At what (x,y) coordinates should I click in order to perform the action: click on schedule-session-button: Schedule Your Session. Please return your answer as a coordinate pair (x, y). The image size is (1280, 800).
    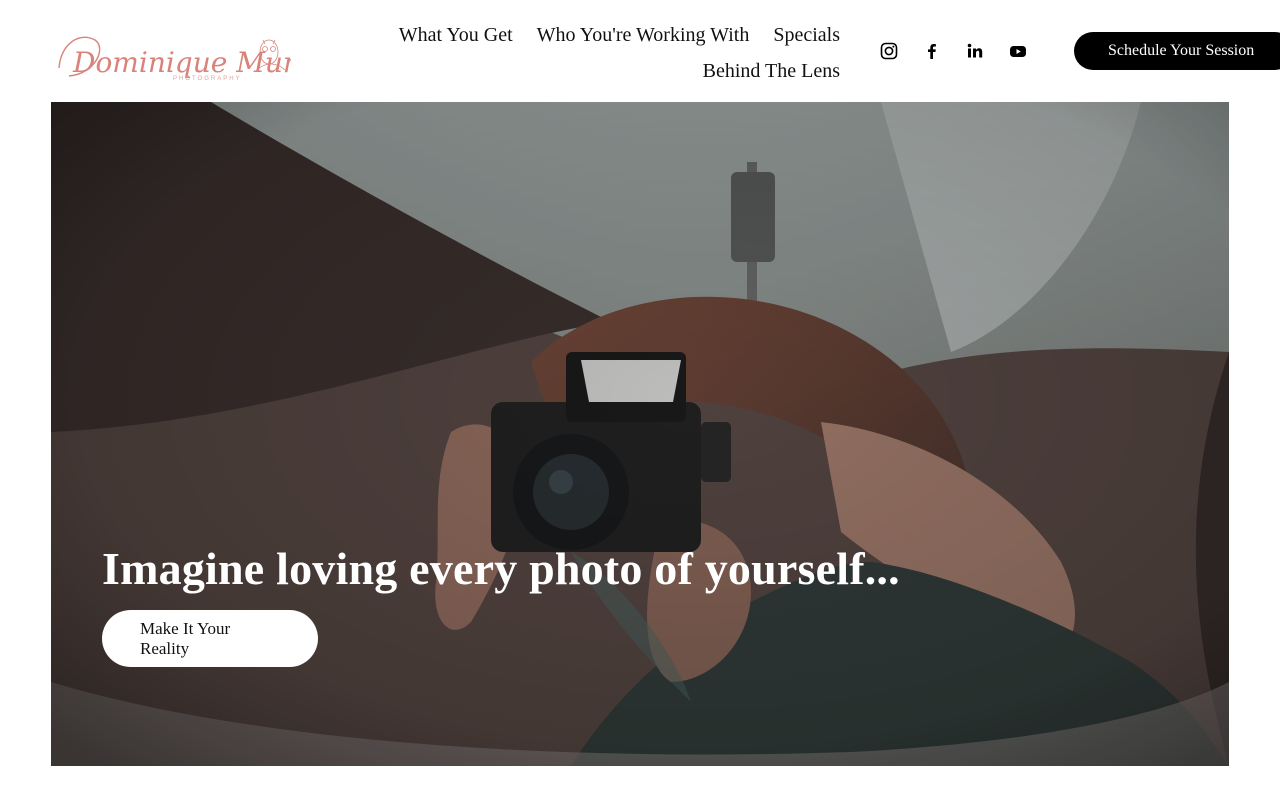
    Looking at the image, I should click on (1177, 51).